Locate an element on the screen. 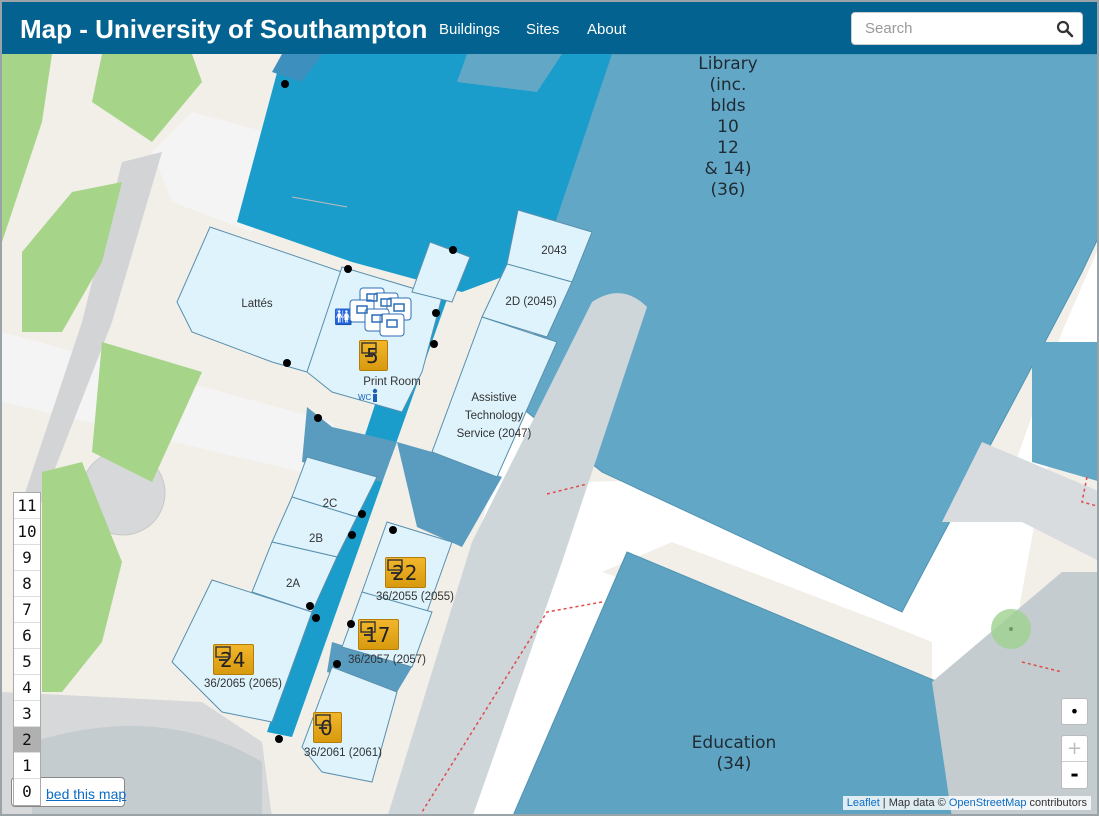  library-building-annex is located at coordinates (1065, 412).